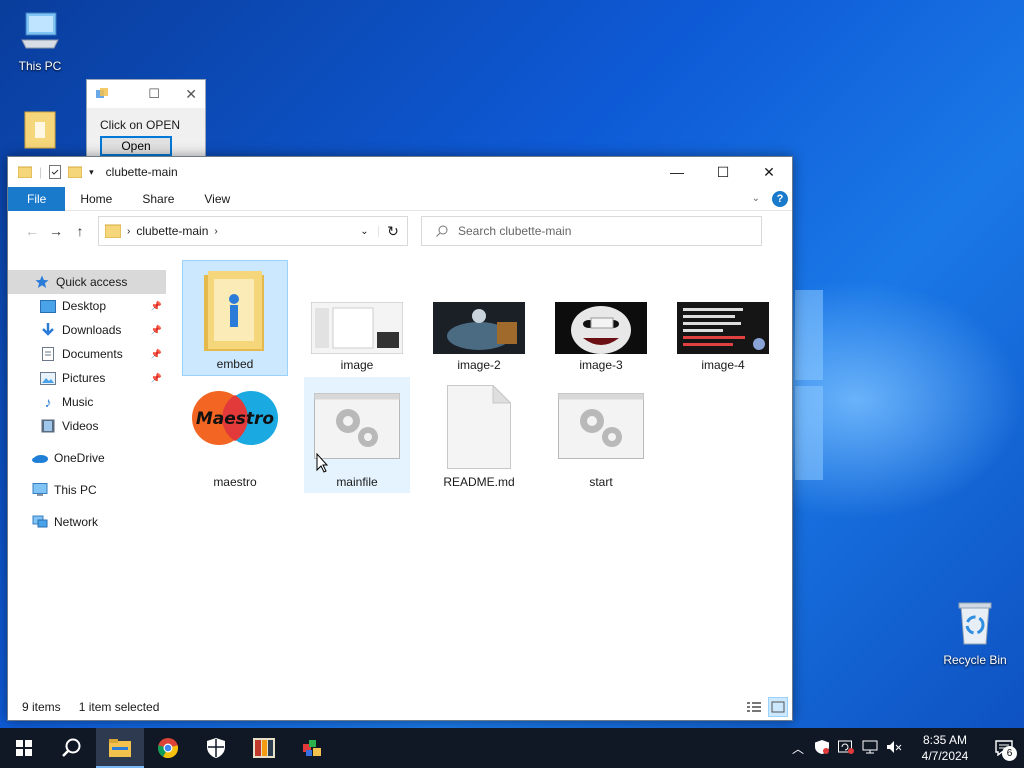  What do you see at coordinates (512, 748) in the screenshot?
I see `taskbar: ︿ 8:35 AM 4/7/2024 6` at bounding box center [512, 748].